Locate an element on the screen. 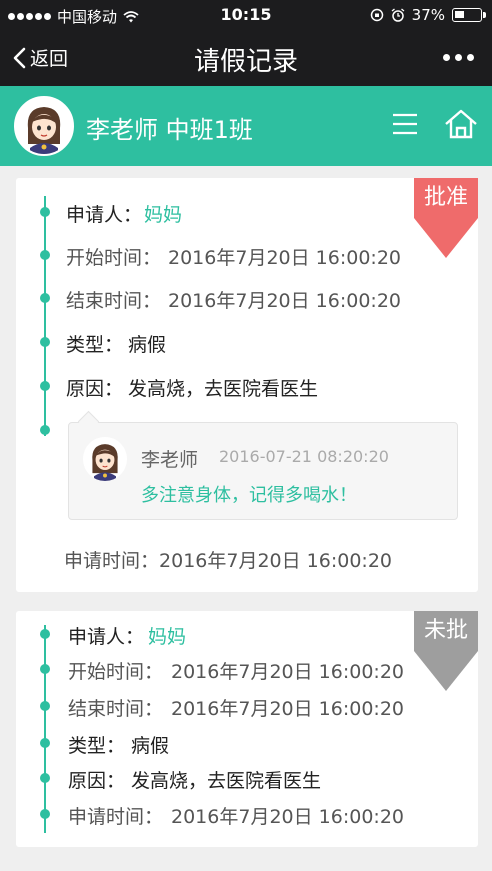  apply-time-row: 申请时间： 2016年7月20日 16:00:20 is located at coordinates (247, 815).